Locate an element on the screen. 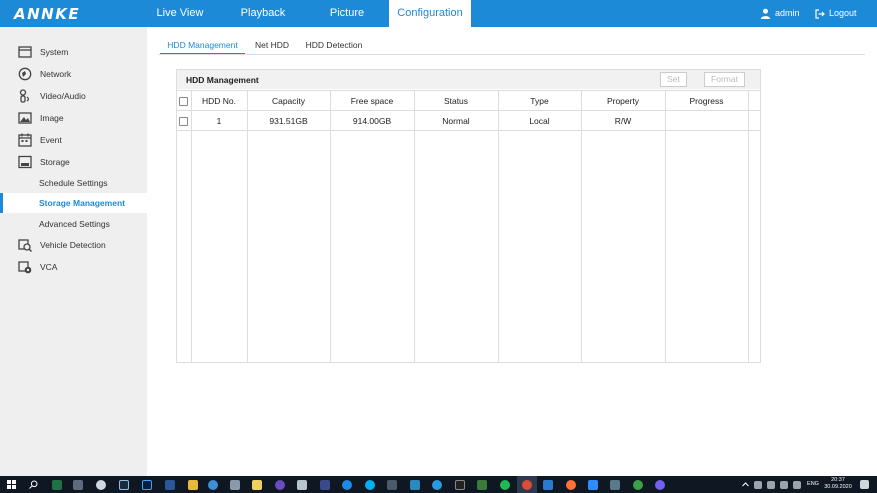 The height and width of the screenshot is (493, 877). column-header-type: Type is located at coordinates (539, 101).